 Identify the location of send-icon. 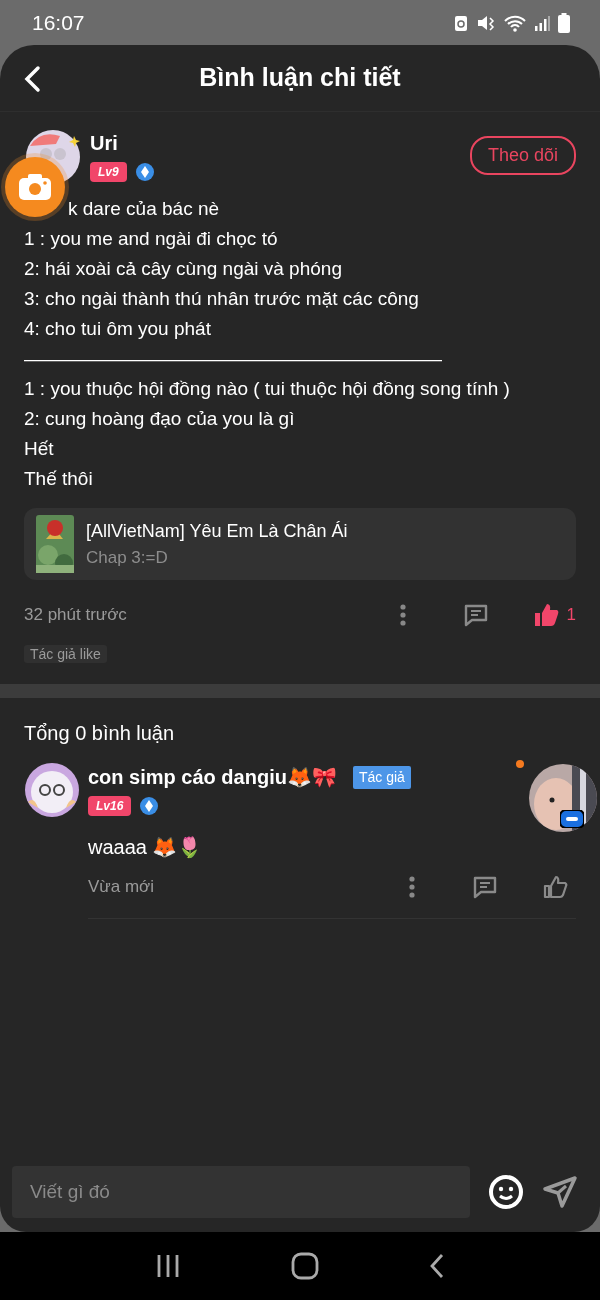
(560, 1192).